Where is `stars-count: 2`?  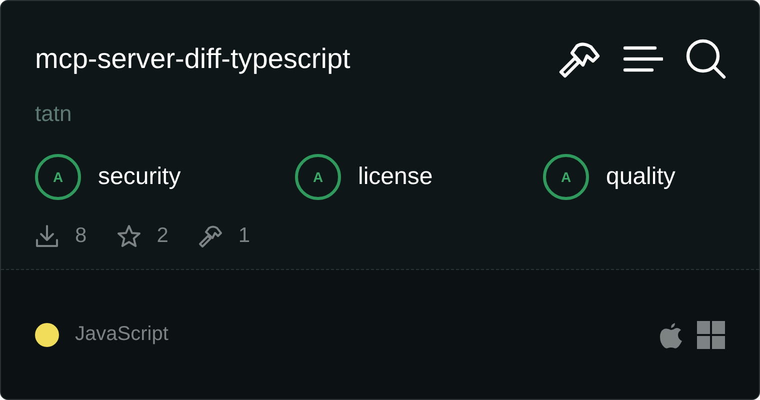 stars-count: 2 is located at coordinates (162, 236).